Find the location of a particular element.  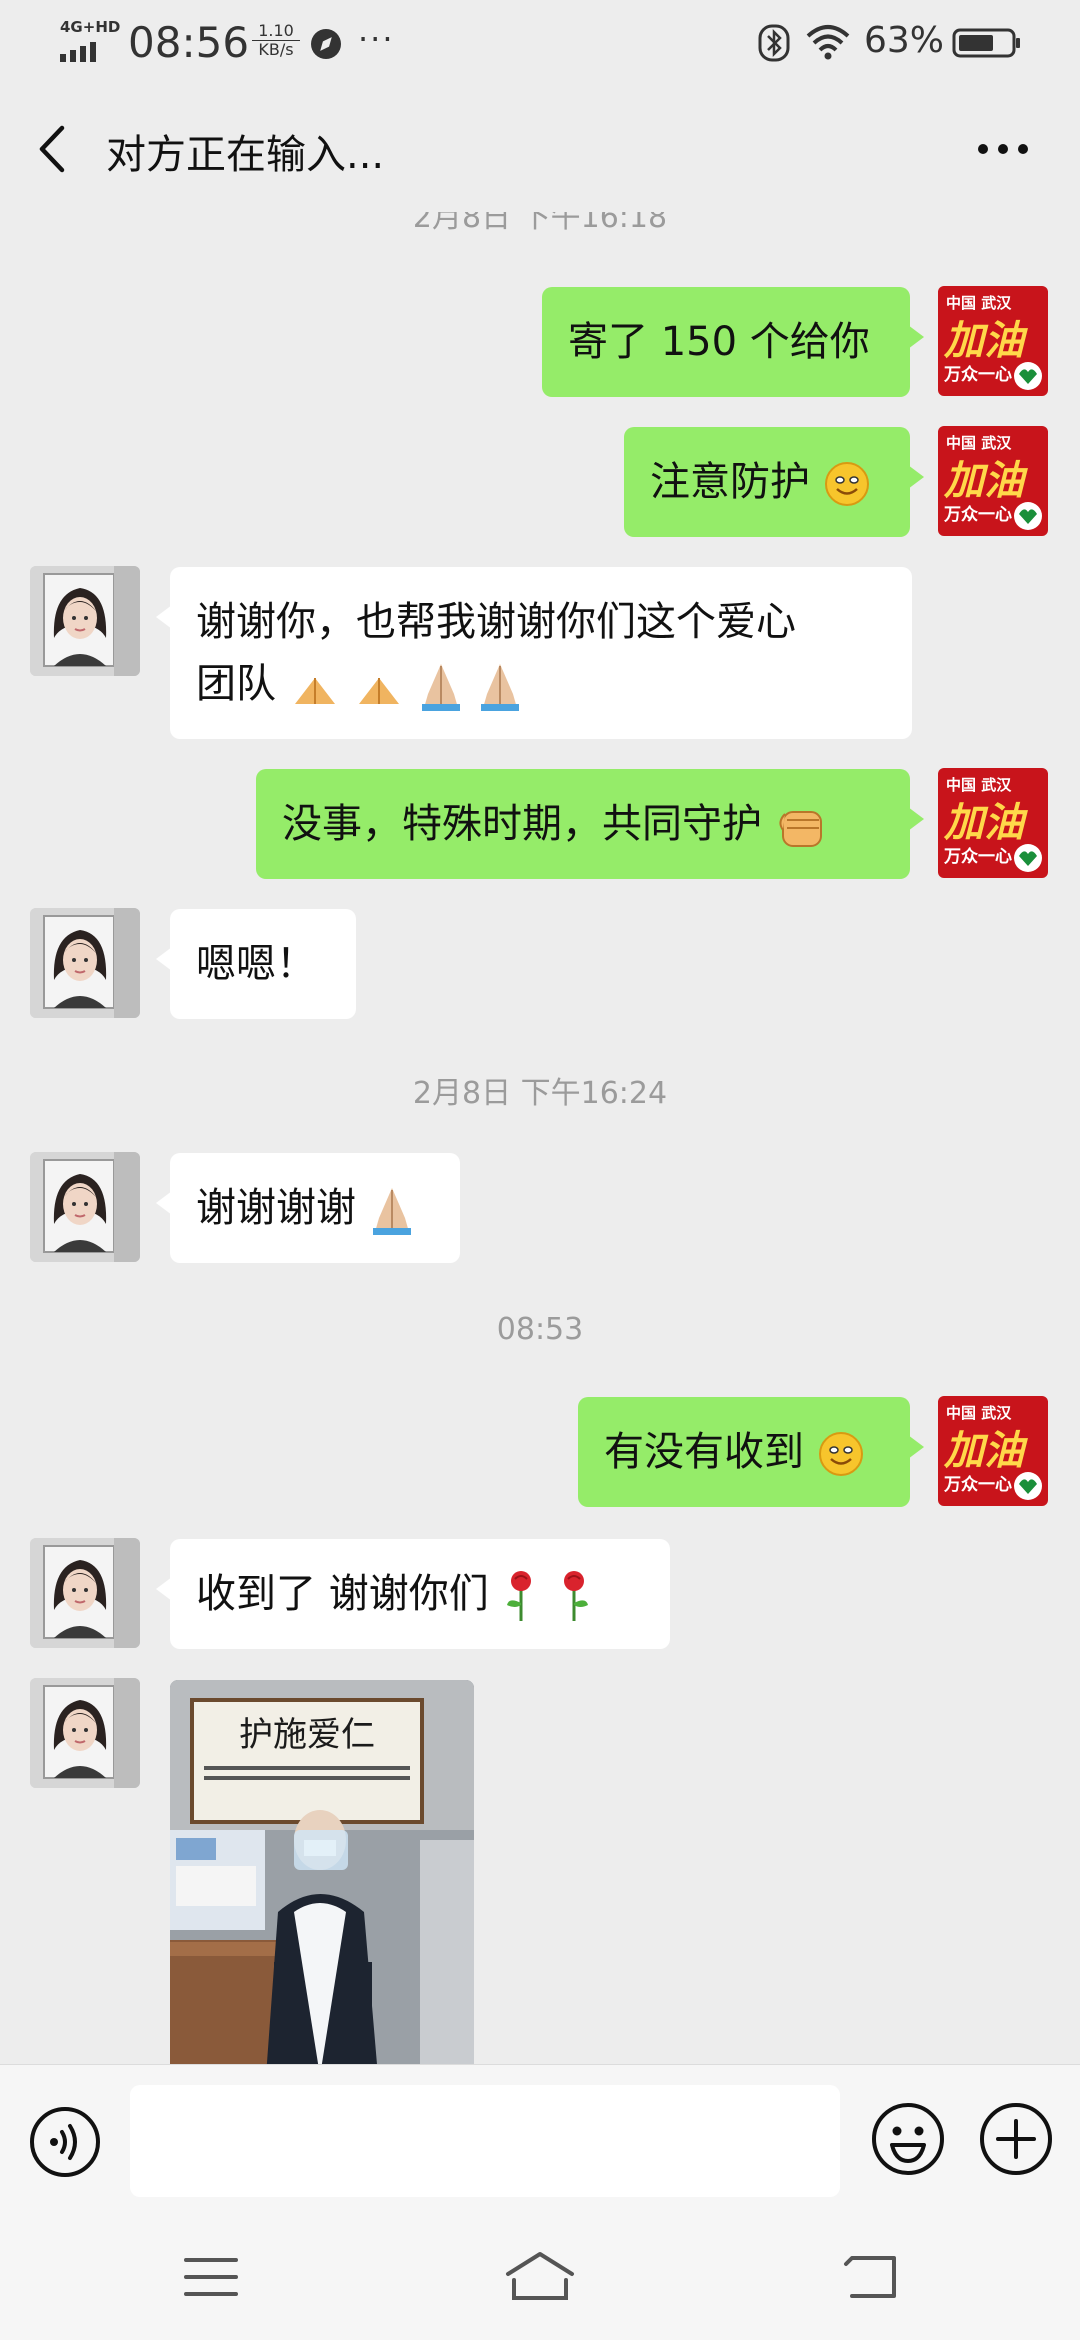

network-speed: 1.10 KB/s is located at coordinates (276, 40).